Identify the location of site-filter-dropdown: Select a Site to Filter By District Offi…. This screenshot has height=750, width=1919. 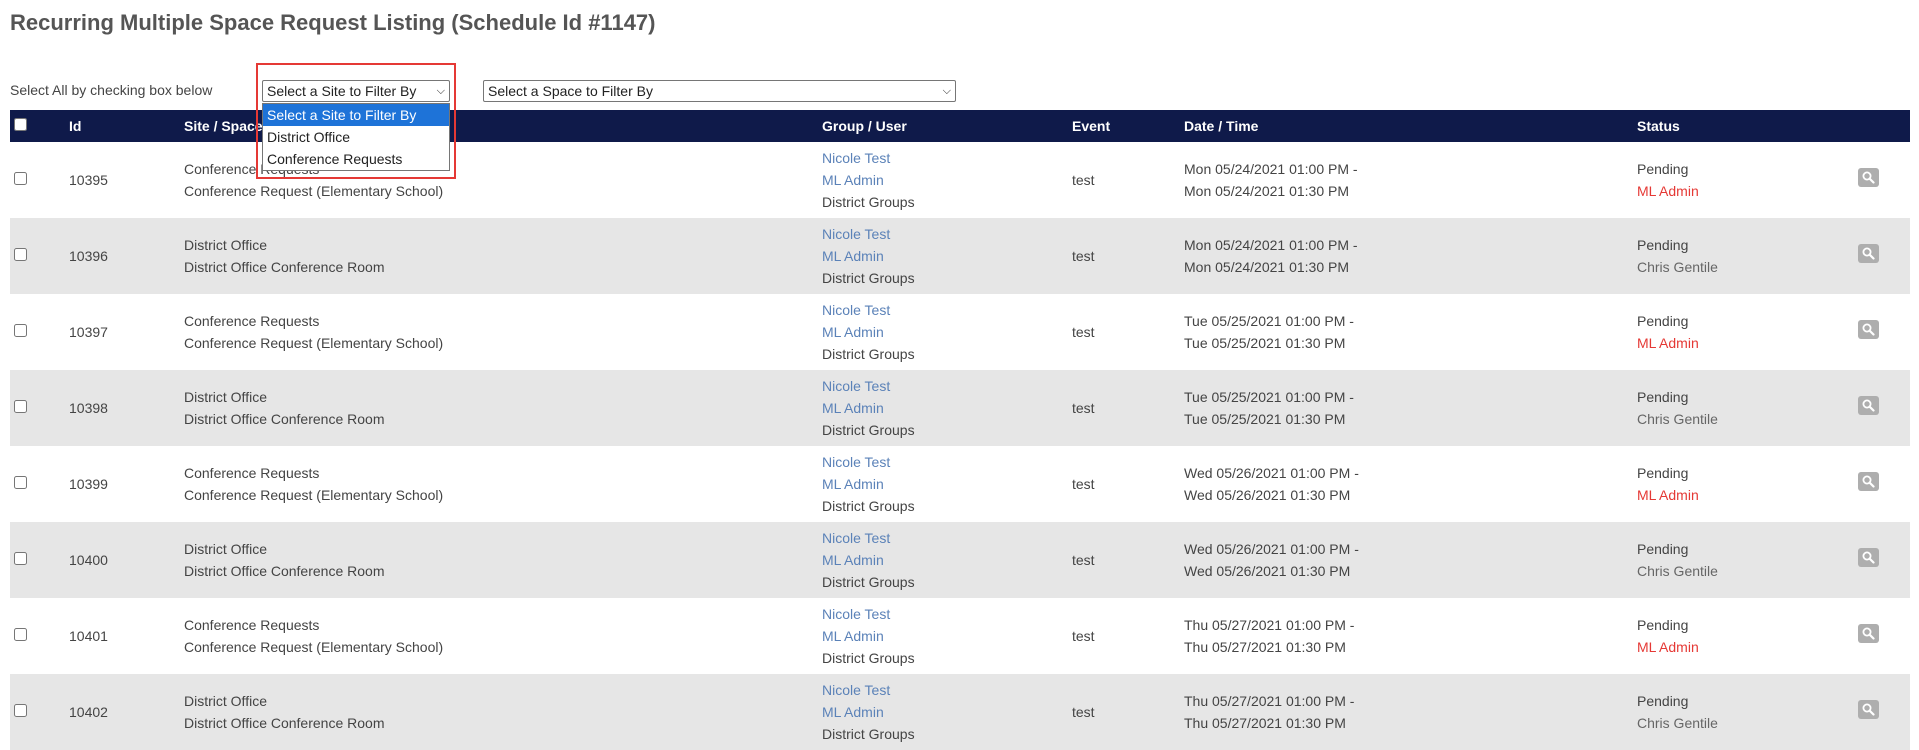
(356, 137).